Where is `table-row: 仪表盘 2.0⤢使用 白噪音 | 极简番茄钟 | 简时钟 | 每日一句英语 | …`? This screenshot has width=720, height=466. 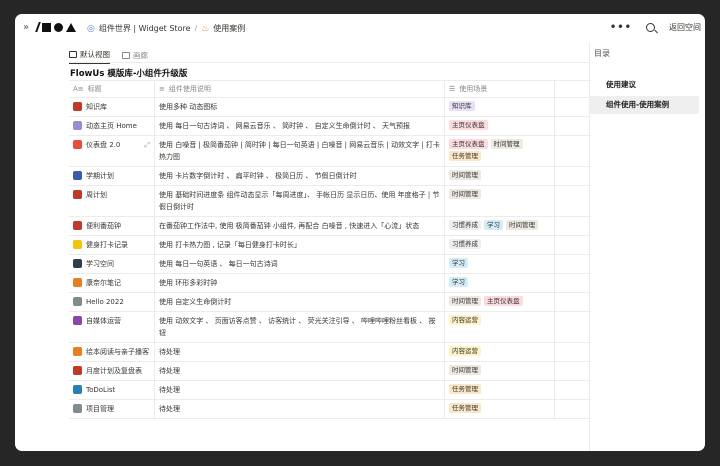 table-row: 仪表盘 2.0⤢使用 白噪音 | 极简番茄钟 | 简时钟 | 每日一句英语 | … is located at coordinates (330, 151).